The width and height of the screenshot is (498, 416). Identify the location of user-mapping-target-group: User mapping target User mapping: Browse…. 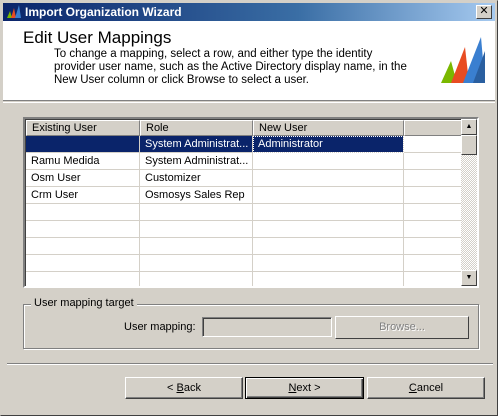
(251, 323).